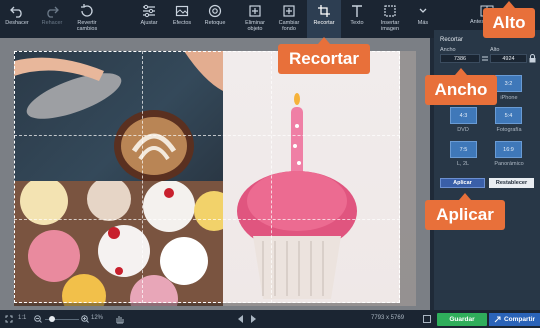 This screenshot has width=540, height=328. I want to click on redo-label: Rehacer, so click(52, 23).